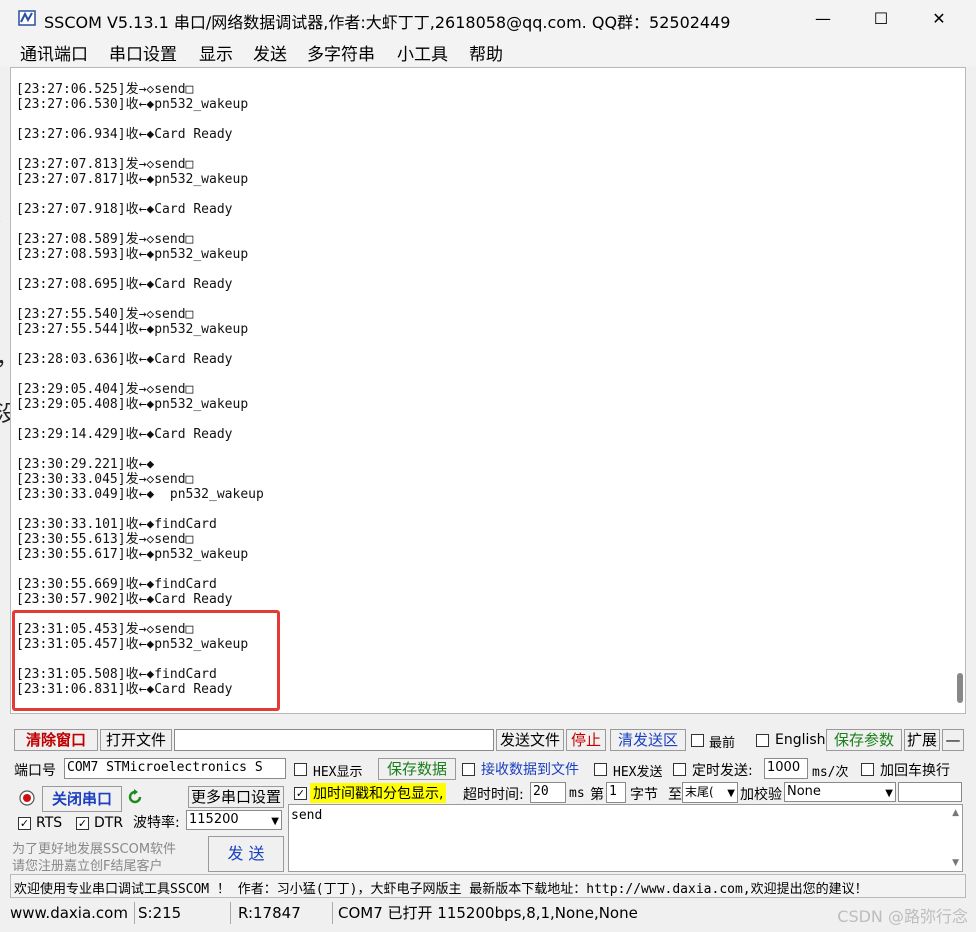  What do you see at coordinates (109, 823) in the screenshot?
I see `dtr-label: DTR` at bounding box center [109, 823].